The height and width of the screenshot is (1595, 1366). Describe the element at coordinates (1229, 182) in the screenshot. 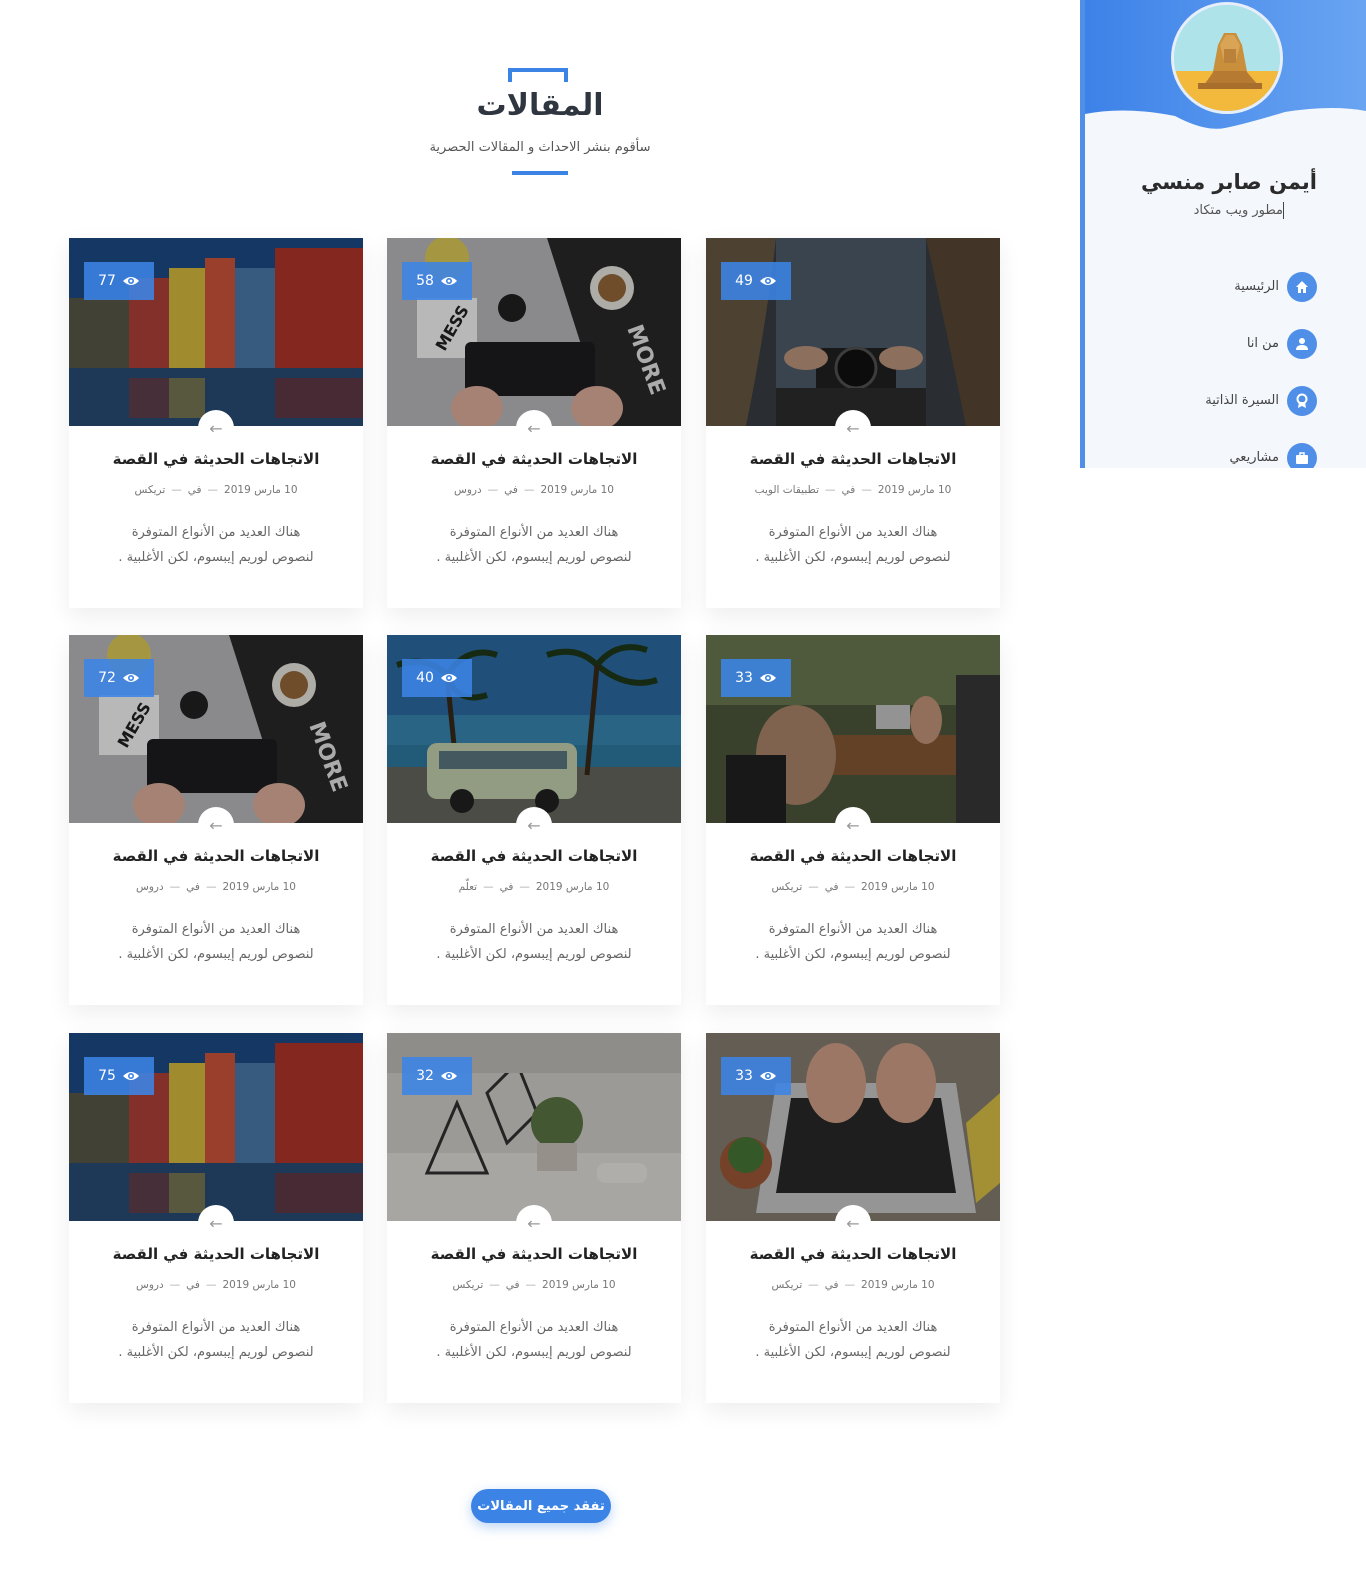

I see `profile-name: أيمن صابر منسي` at that location.